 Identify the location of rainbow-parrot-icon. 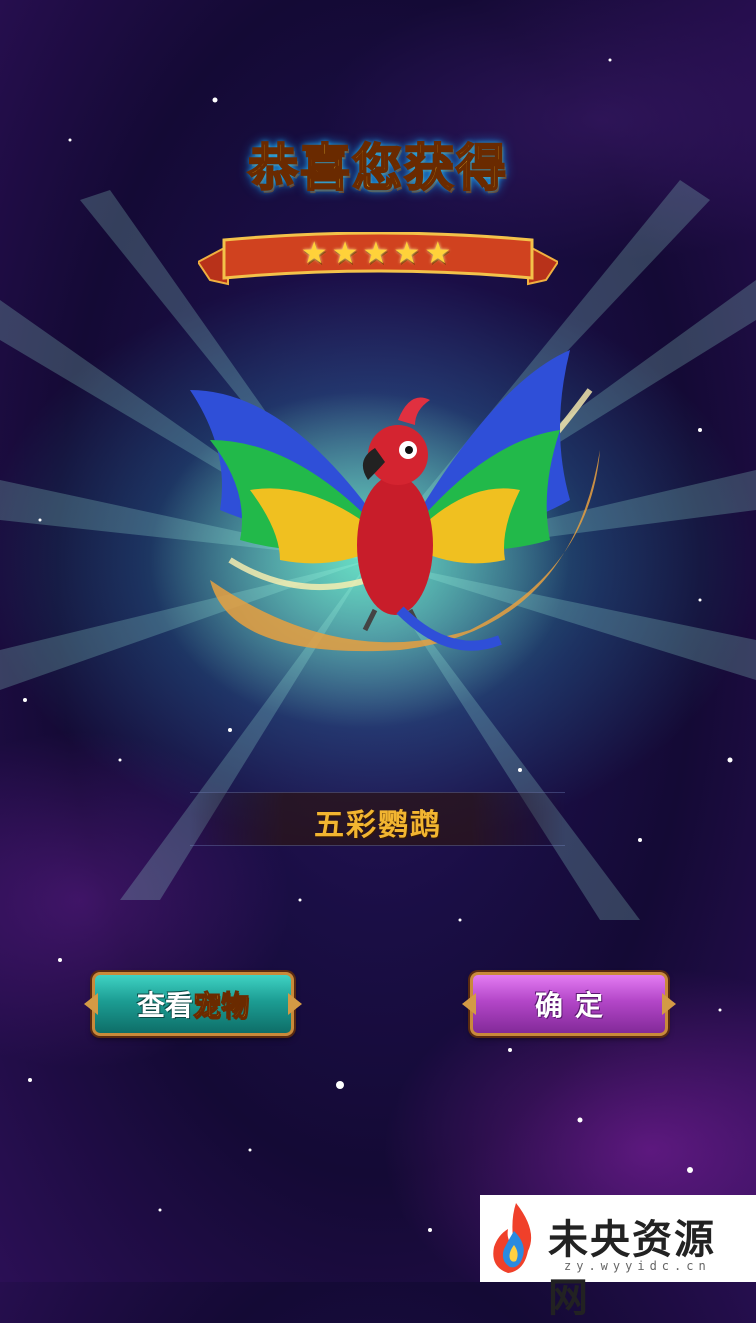
(395, 501).